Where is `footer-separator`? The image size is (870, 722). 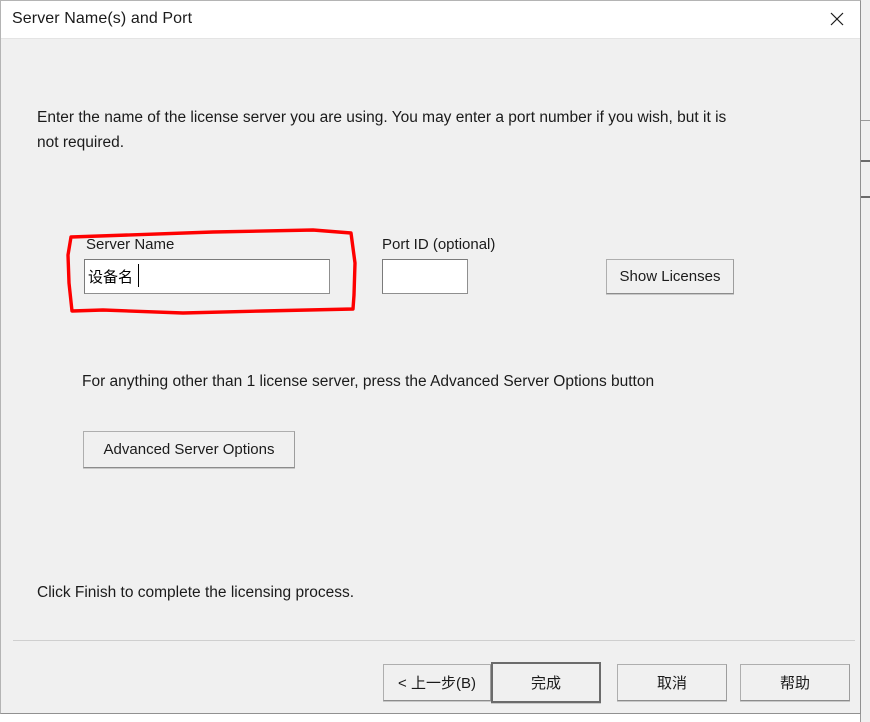 footer-separator is located at coordinates (434, 640).